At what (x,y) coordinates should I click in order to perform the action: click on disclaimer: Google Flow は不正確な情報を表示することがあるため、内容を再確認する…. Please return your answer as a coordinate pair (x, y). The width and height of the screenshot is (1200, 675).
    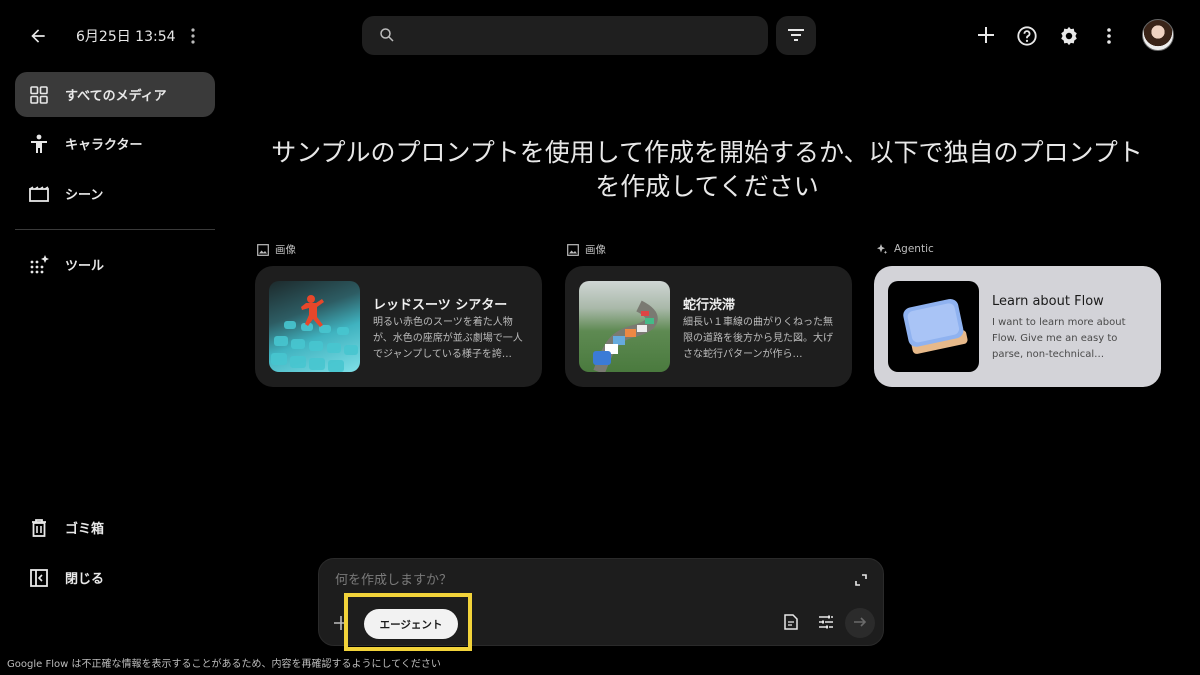
    Looking at the image, I should click on (224, 664).